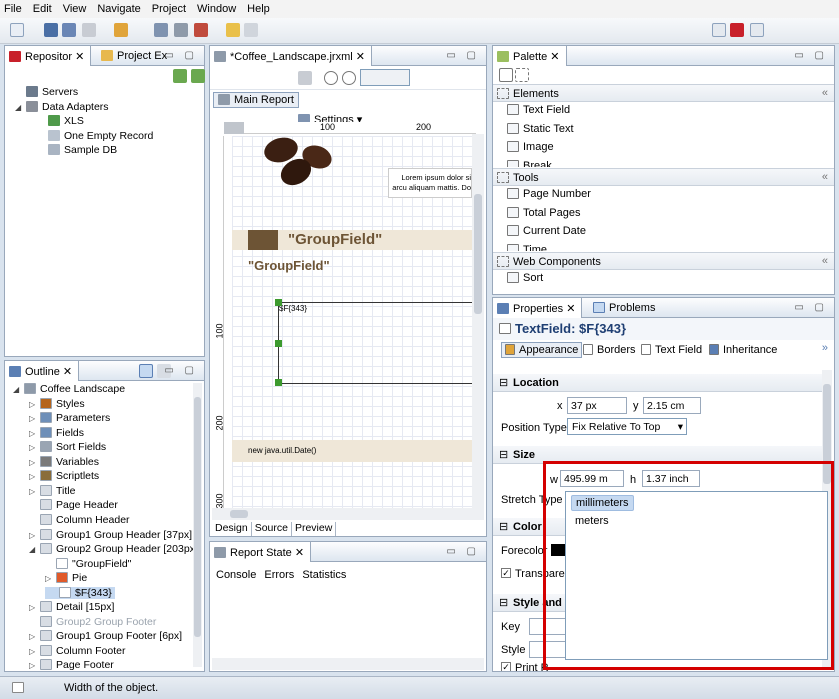 This screenshot has height=699, width=839. What do you see at coordinates (592, 478) in the screenshot?
I see `width-field` at bounding box center [592, 478].